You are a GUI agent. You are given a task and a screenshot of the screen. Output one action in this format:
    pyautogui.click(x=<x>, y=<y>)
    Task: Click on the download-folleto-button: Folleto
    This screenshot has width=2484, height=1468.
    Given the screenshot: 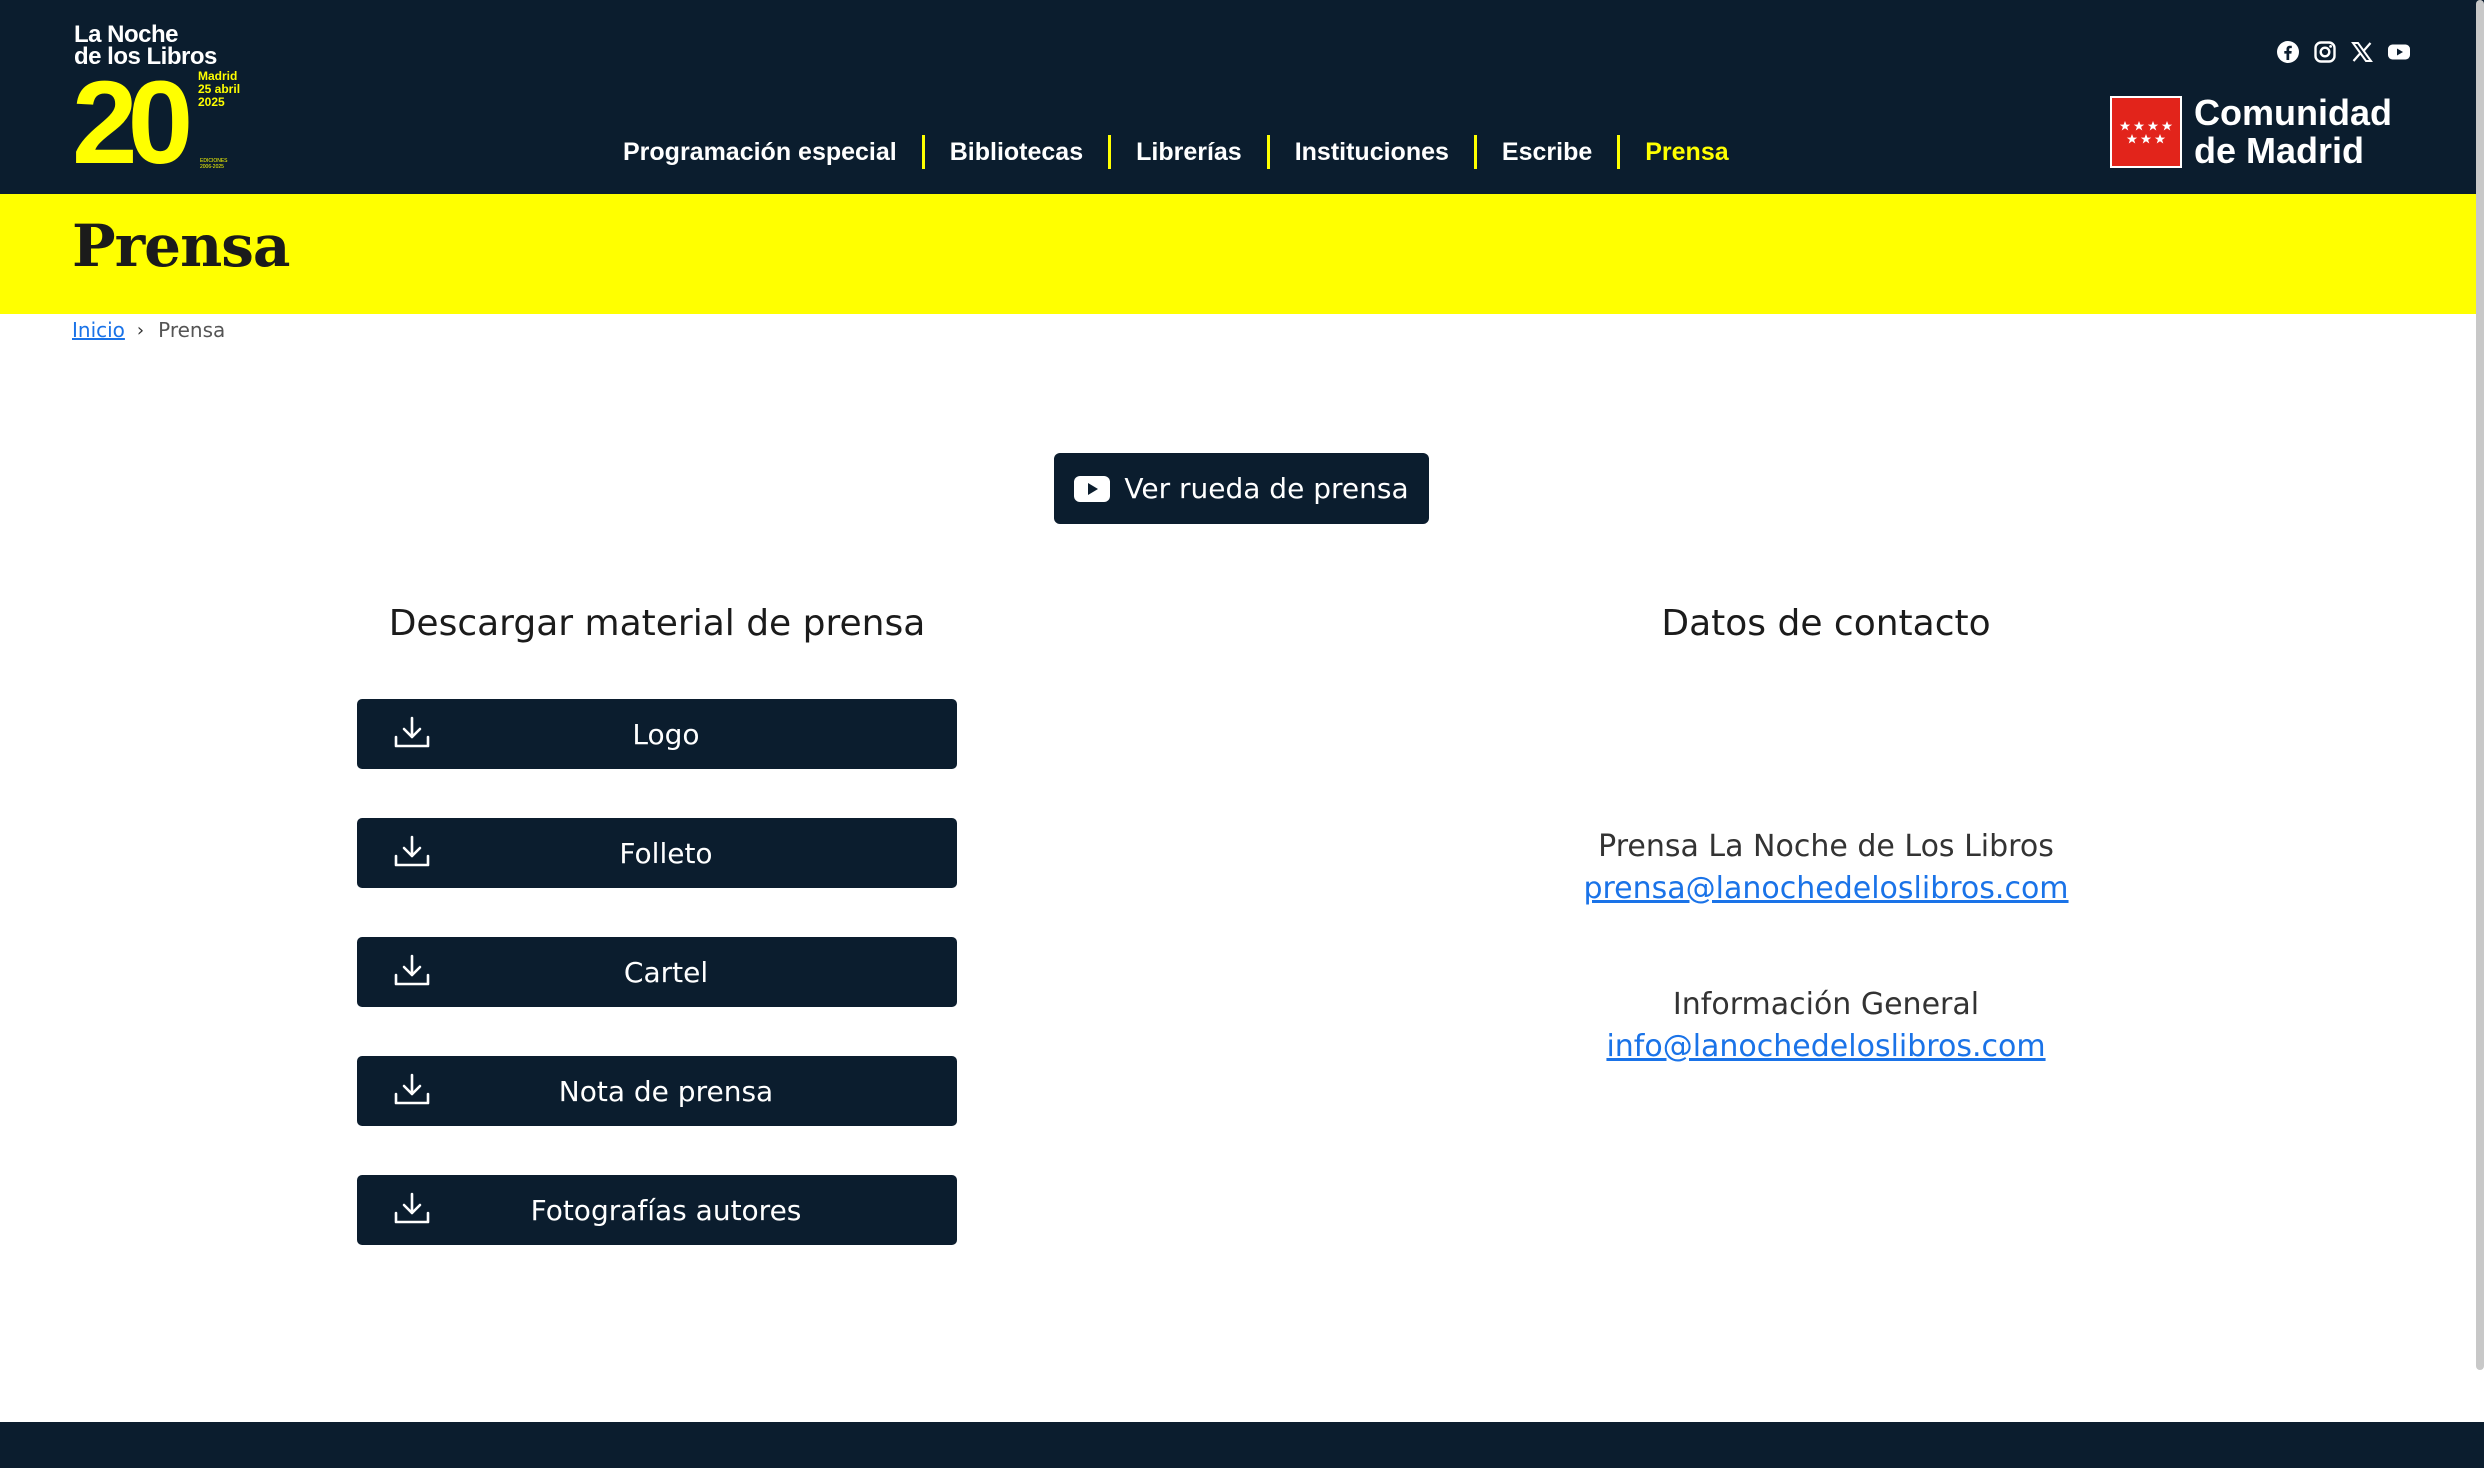 What is the action you would take?
    pyautogui.click(x=657, y=853)
    